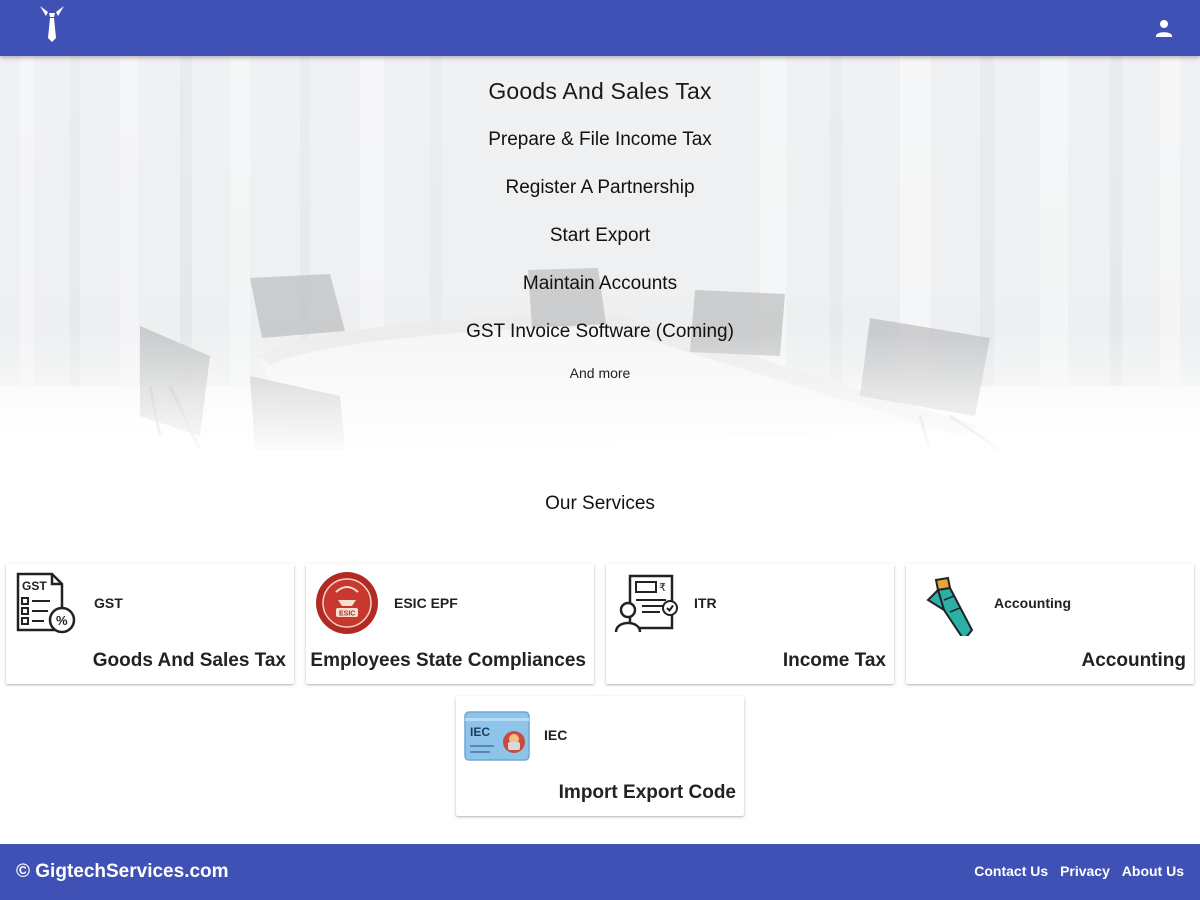  Describe the element at coordinates (1134, 660) in the screenshot. I see `service-name: Accounting` at that location.